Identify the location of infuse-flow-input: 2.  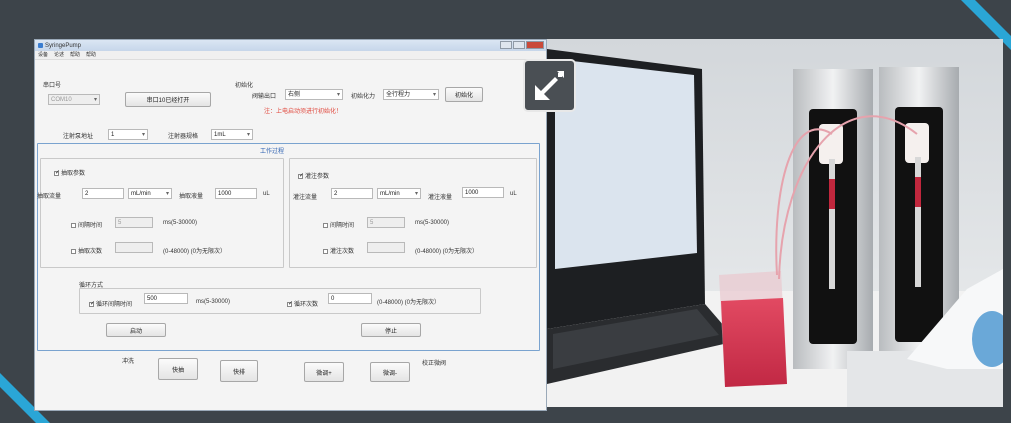
(352, 193).